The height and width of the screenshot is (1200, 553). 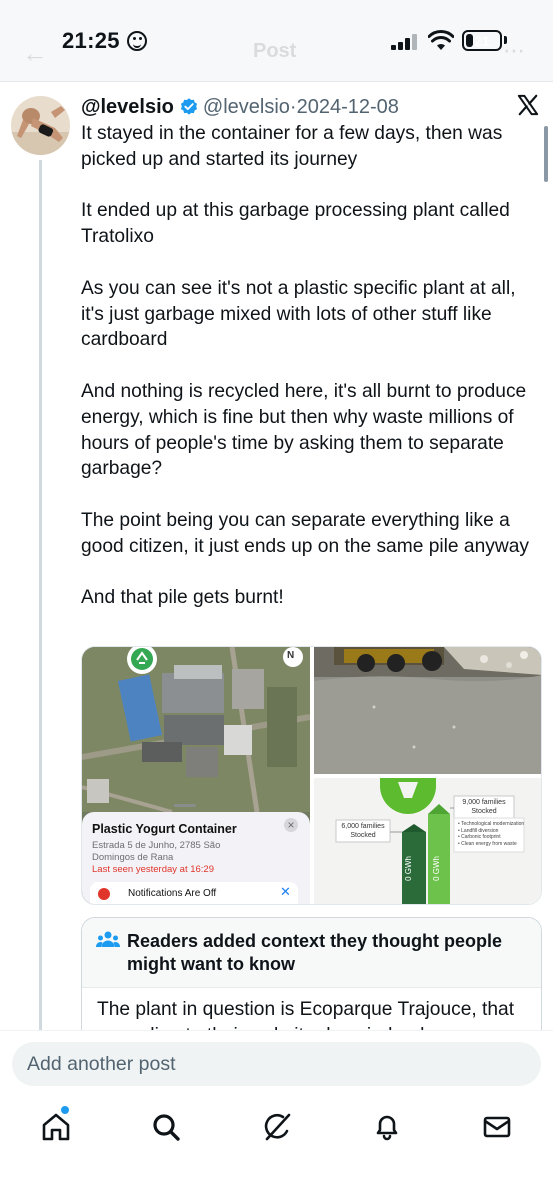 What do you see at coordinates (406, 42) in the screenshot?
I see `cellular-signal-icon` at bounding box center [406, 42].